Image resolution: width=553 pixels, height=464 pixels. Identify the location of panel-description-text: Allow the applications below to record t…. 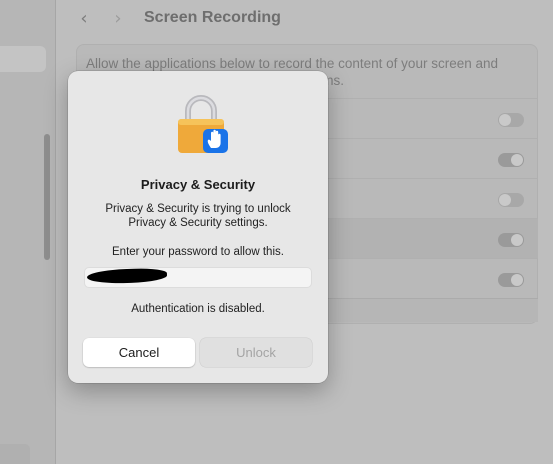
(292, 63).